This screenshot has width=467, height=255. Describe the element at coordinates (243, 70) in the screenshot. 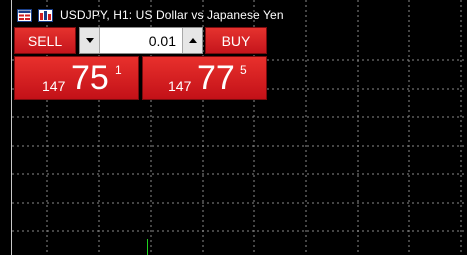

I see `buy-price-point: 5` at that location.